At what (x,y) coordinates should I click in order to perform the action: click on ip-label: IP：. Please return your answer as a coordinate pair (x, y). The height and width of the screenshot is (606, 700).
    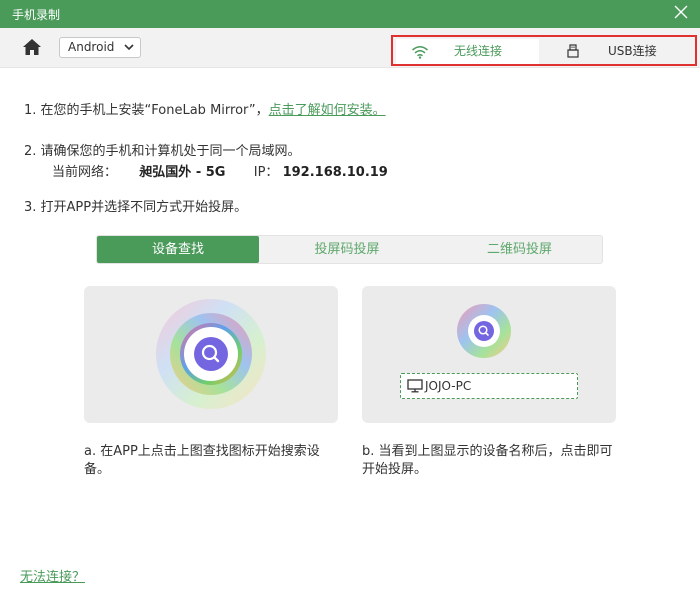
    Looking at the image, I should click on (266, 172).